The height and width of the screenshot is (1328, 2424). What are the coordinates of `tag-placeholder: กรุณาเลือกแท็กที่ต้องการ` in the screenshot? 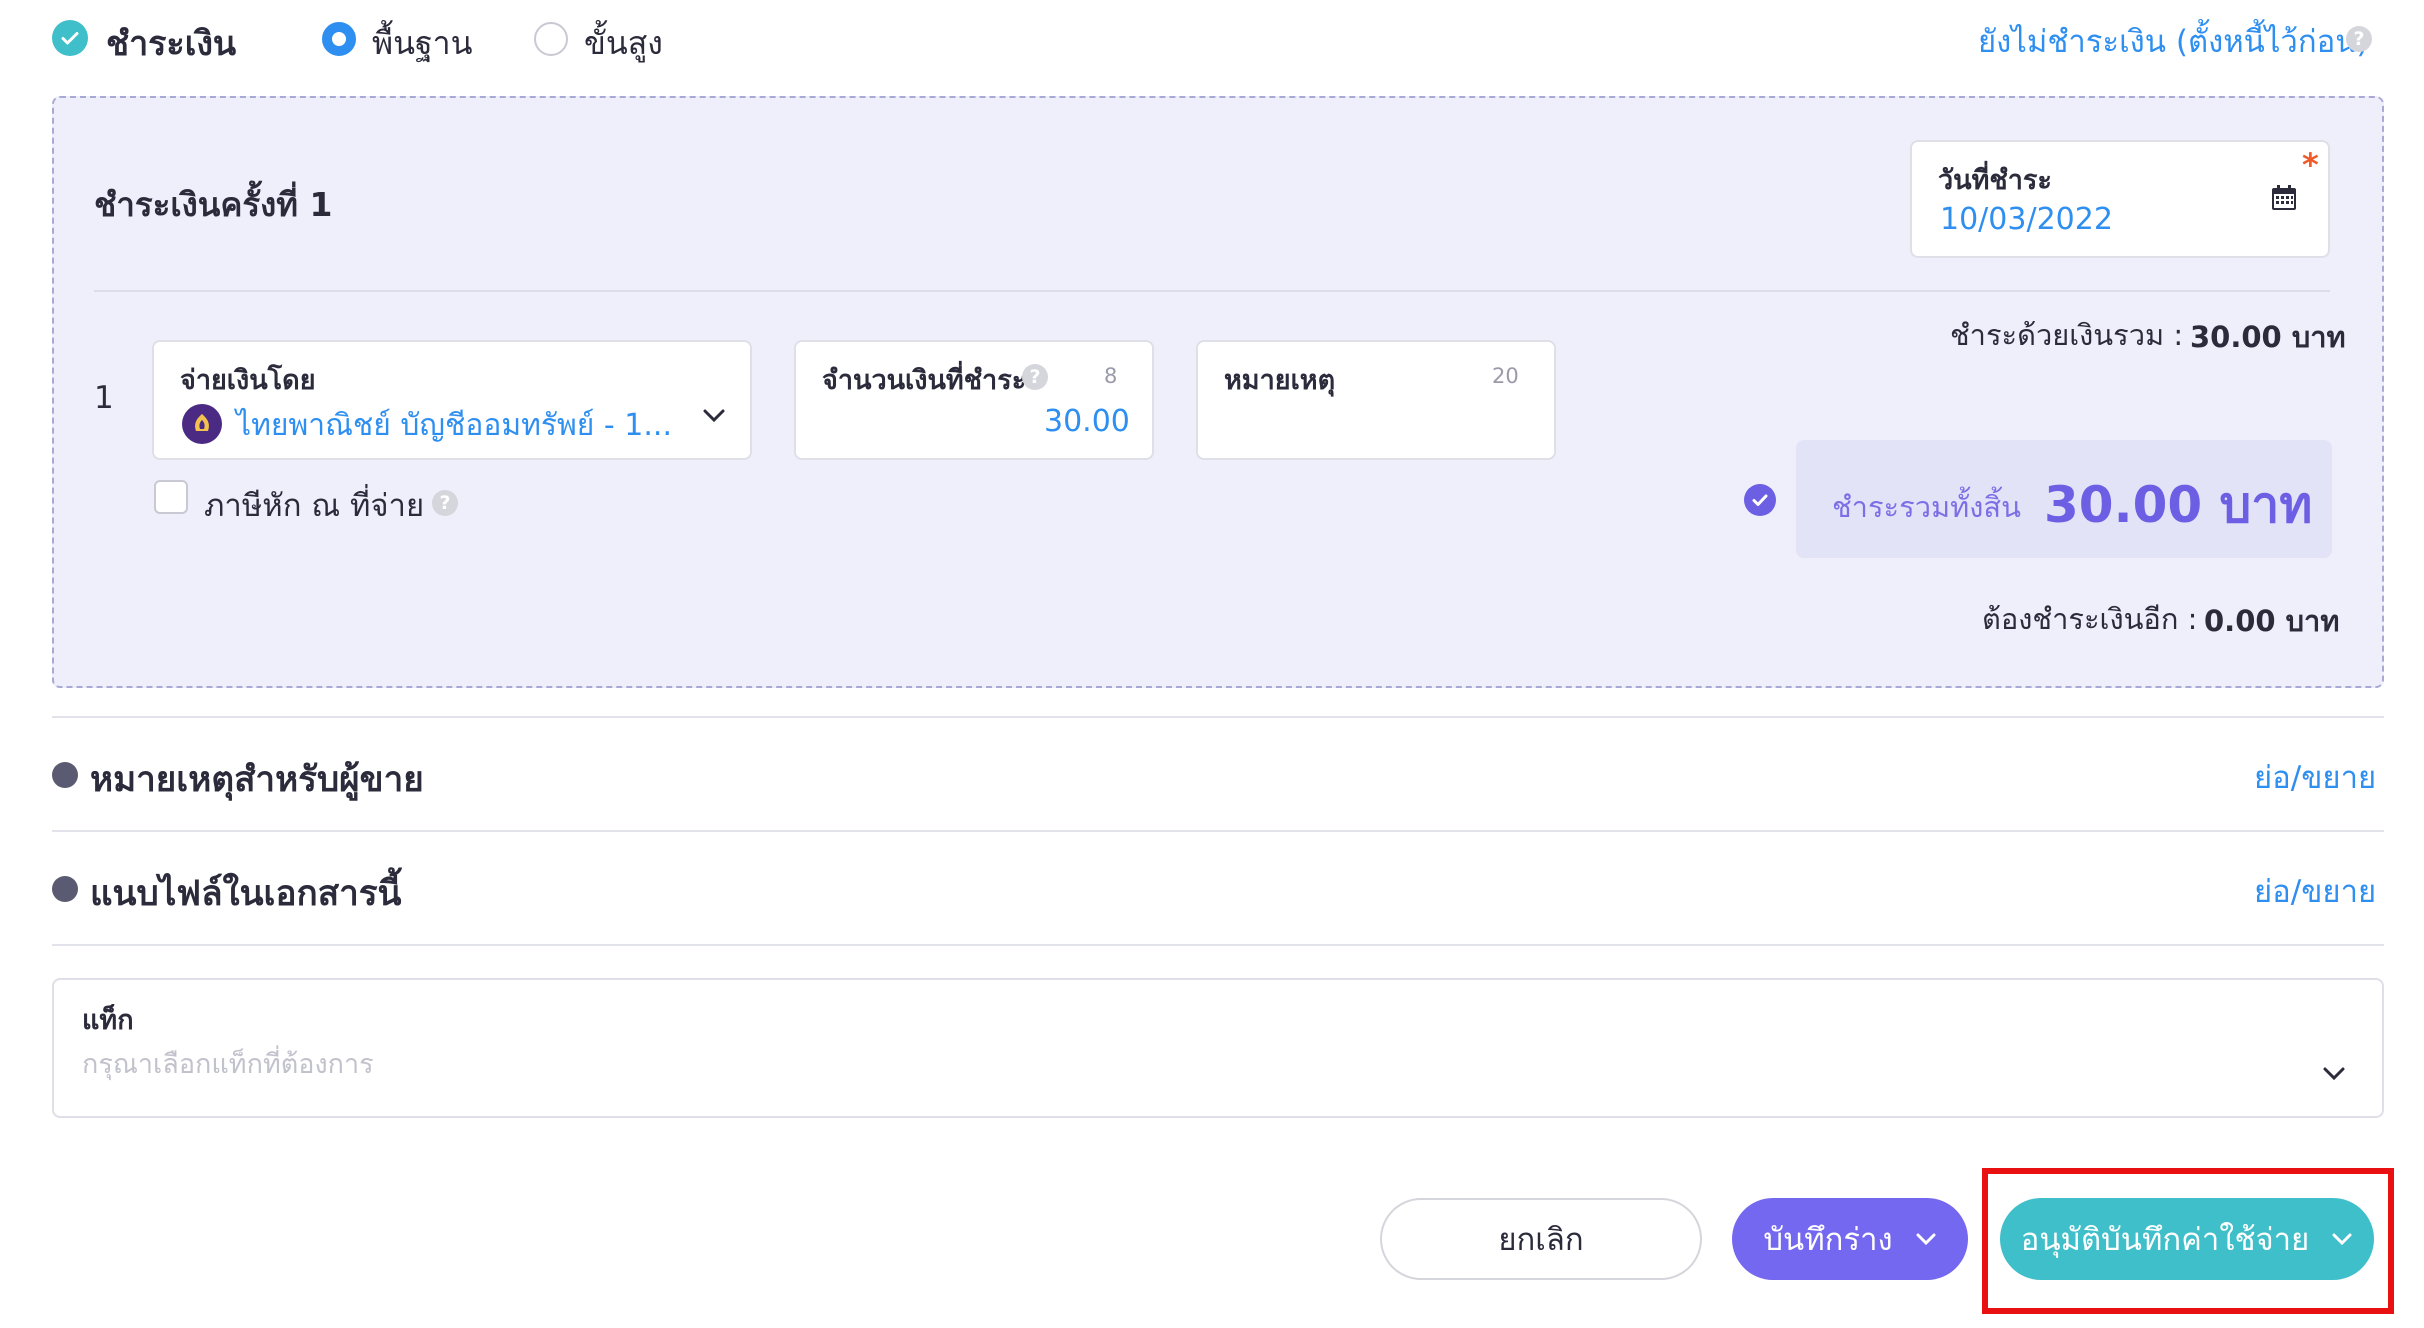 It's located at (228, 1063).